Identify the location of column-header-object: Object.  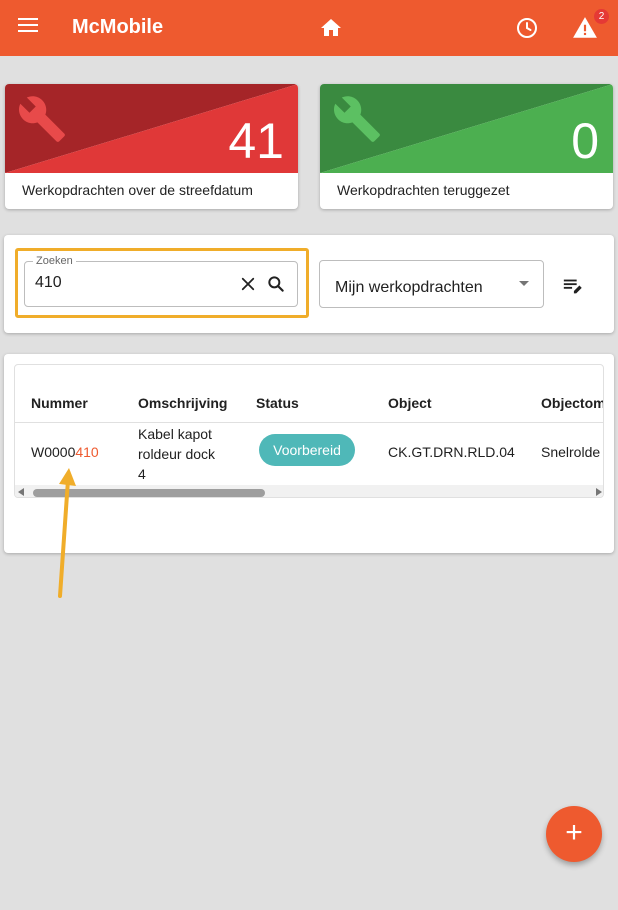
(410, 403).